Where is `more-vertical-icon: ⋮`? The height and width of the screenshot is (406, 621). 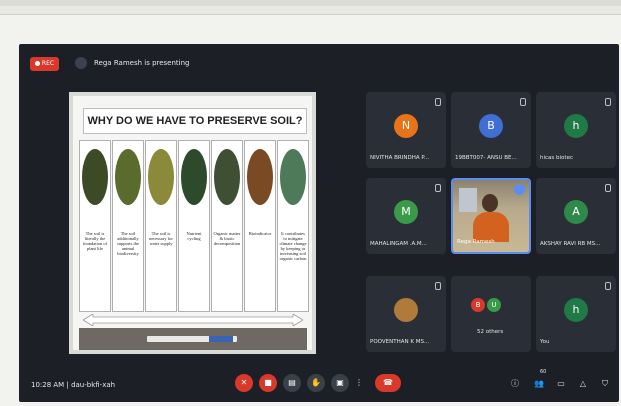 more-vertical-icon: ⋮ is located at coordinates (359, 382).